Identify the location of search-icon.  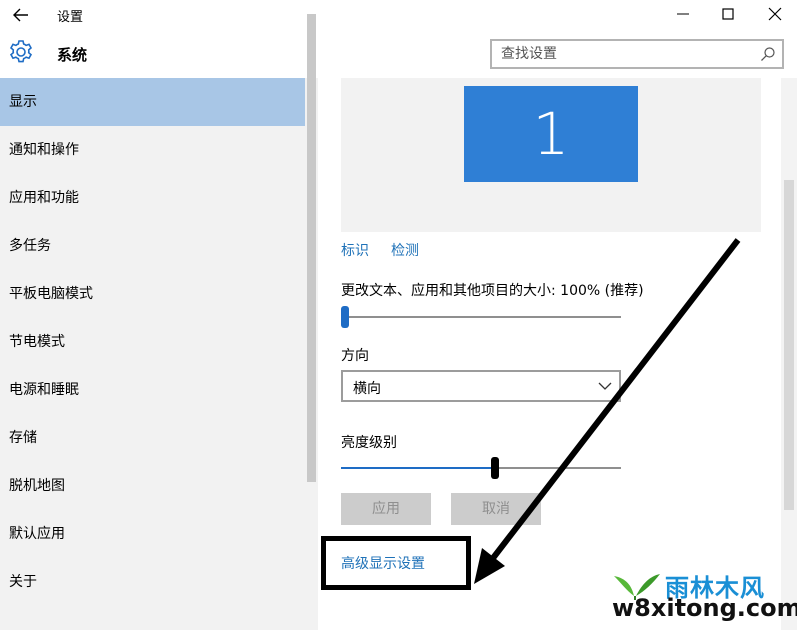
(768, 54).